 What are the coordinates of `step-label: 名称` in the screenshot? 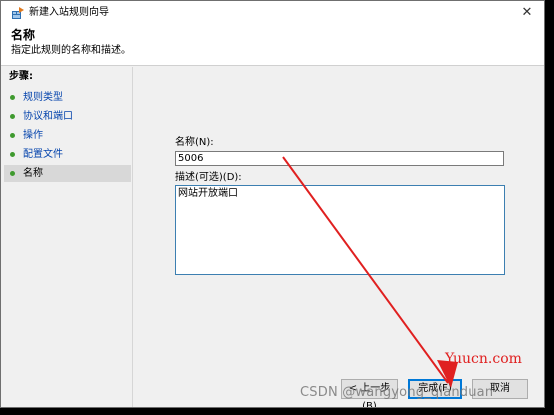 It's located at (33, 173).